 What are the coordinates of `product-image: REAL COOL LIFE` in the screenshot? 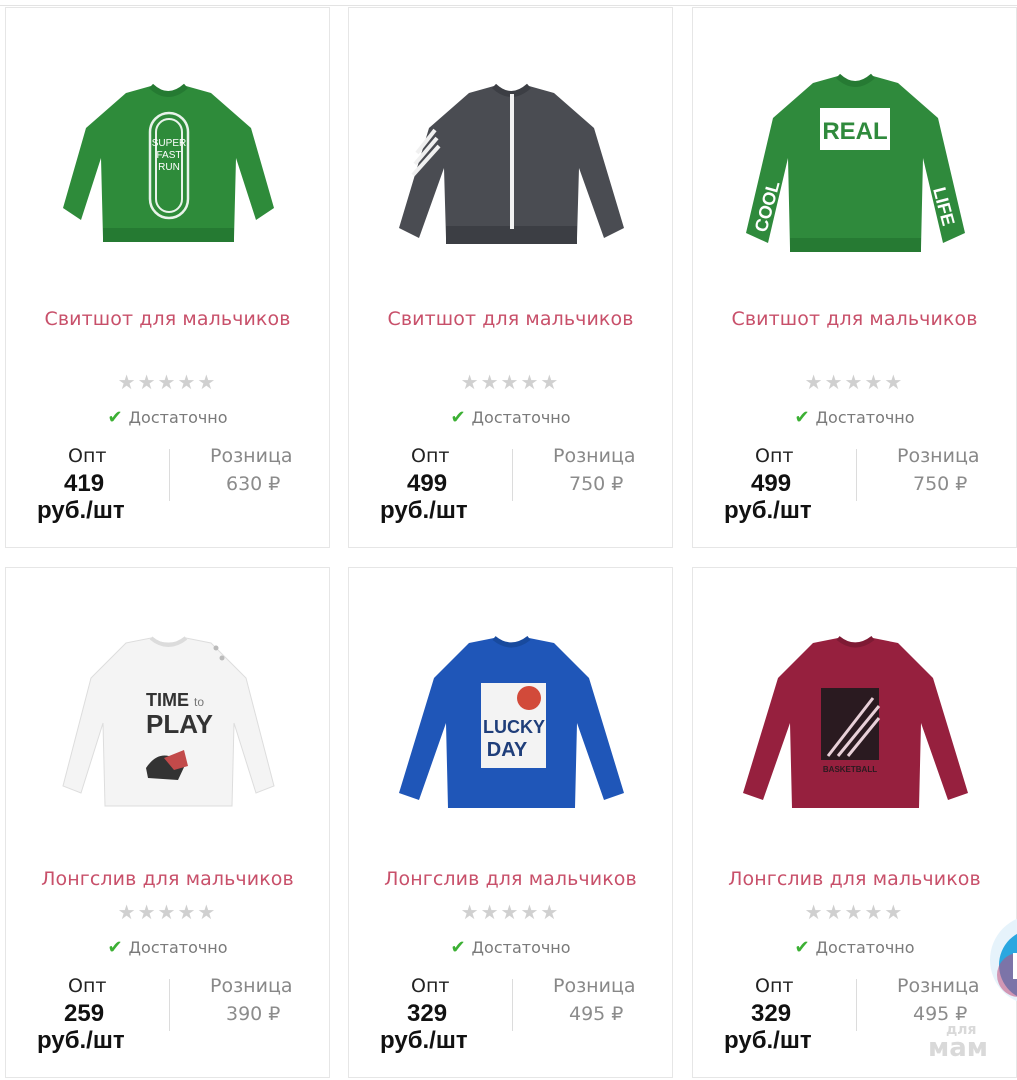 It's located at (855, 163).